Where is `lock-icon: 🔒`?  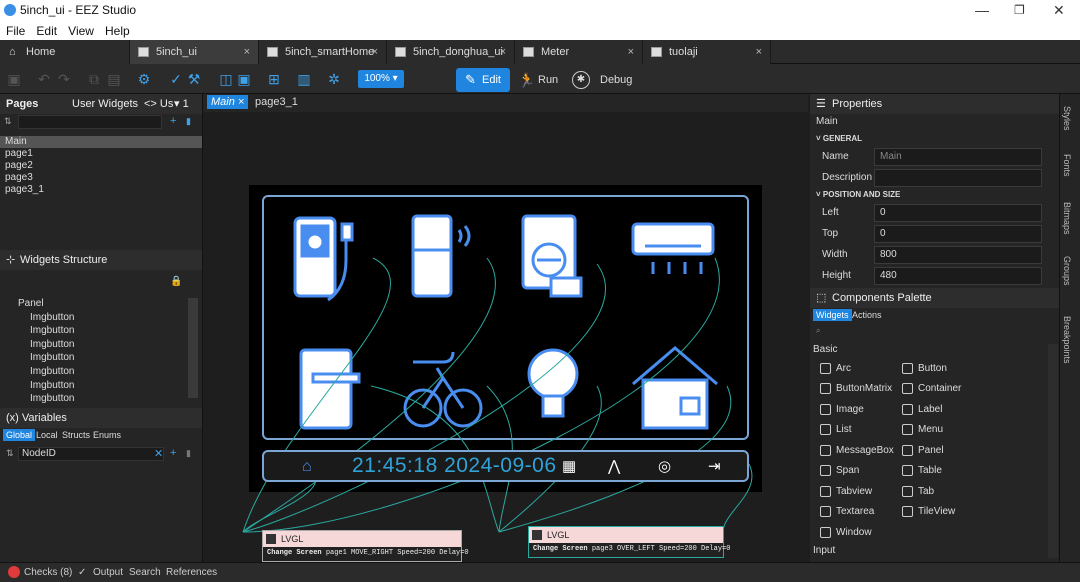 lock-icon: 🔒 is located at coordinates (176, 281).